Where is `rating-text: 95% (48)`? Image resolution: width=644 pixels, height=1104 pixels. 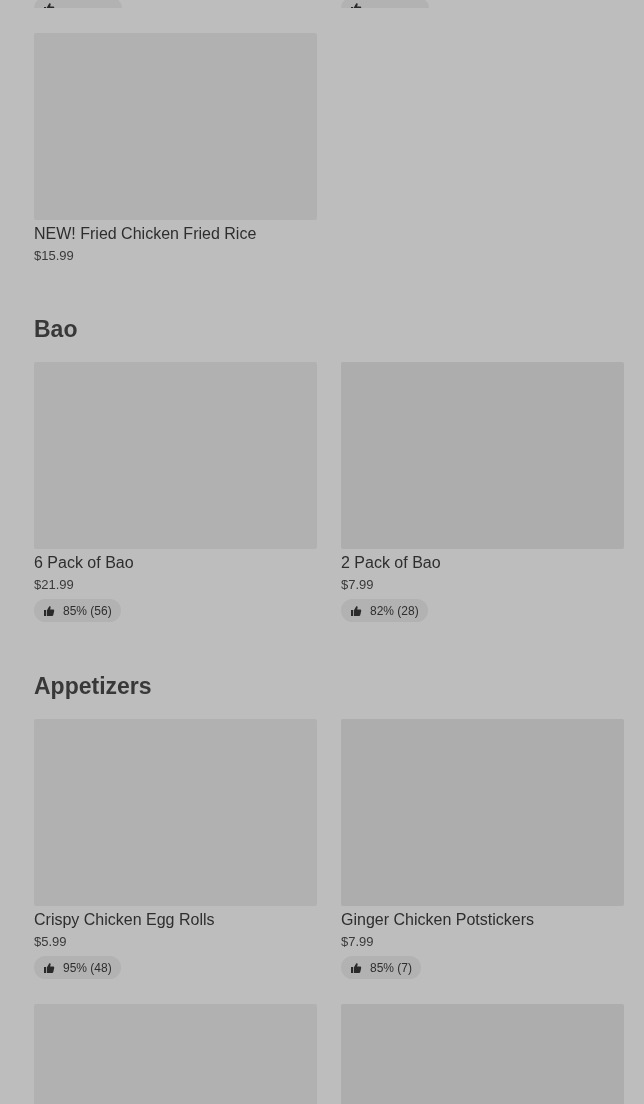 rating-text: 95% (48) is located at coordinates (87, 967).